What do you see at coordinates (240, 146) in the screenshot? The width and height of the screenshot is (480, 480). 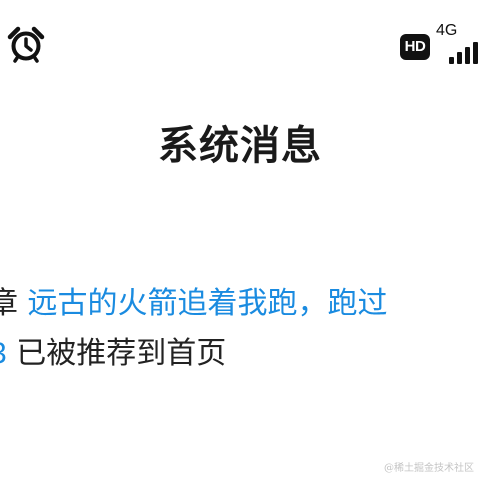 I see `page-title: 系统消息` at bounding box center [240, 146].